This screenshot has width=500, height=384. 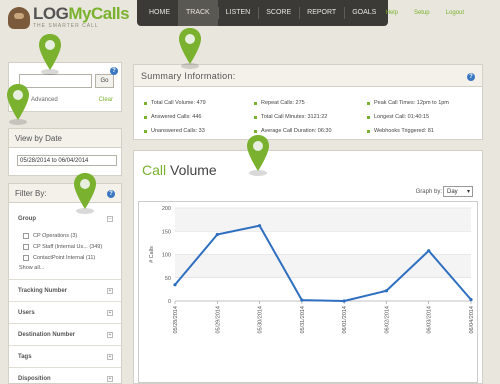 I want to click on nav-goals: GOALS, so click(x=364, y=13).